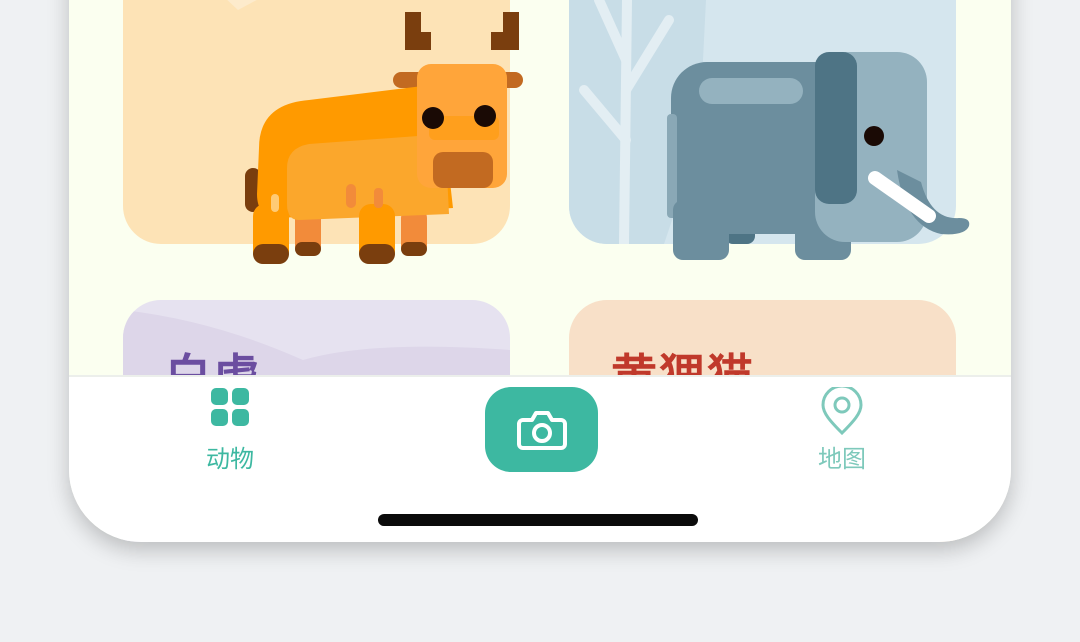 The height and width of the screenshot is (642, 1080). Describe the element at coordinates (818, 156) in the screenshot. I see `elephant-illustration` at that location.